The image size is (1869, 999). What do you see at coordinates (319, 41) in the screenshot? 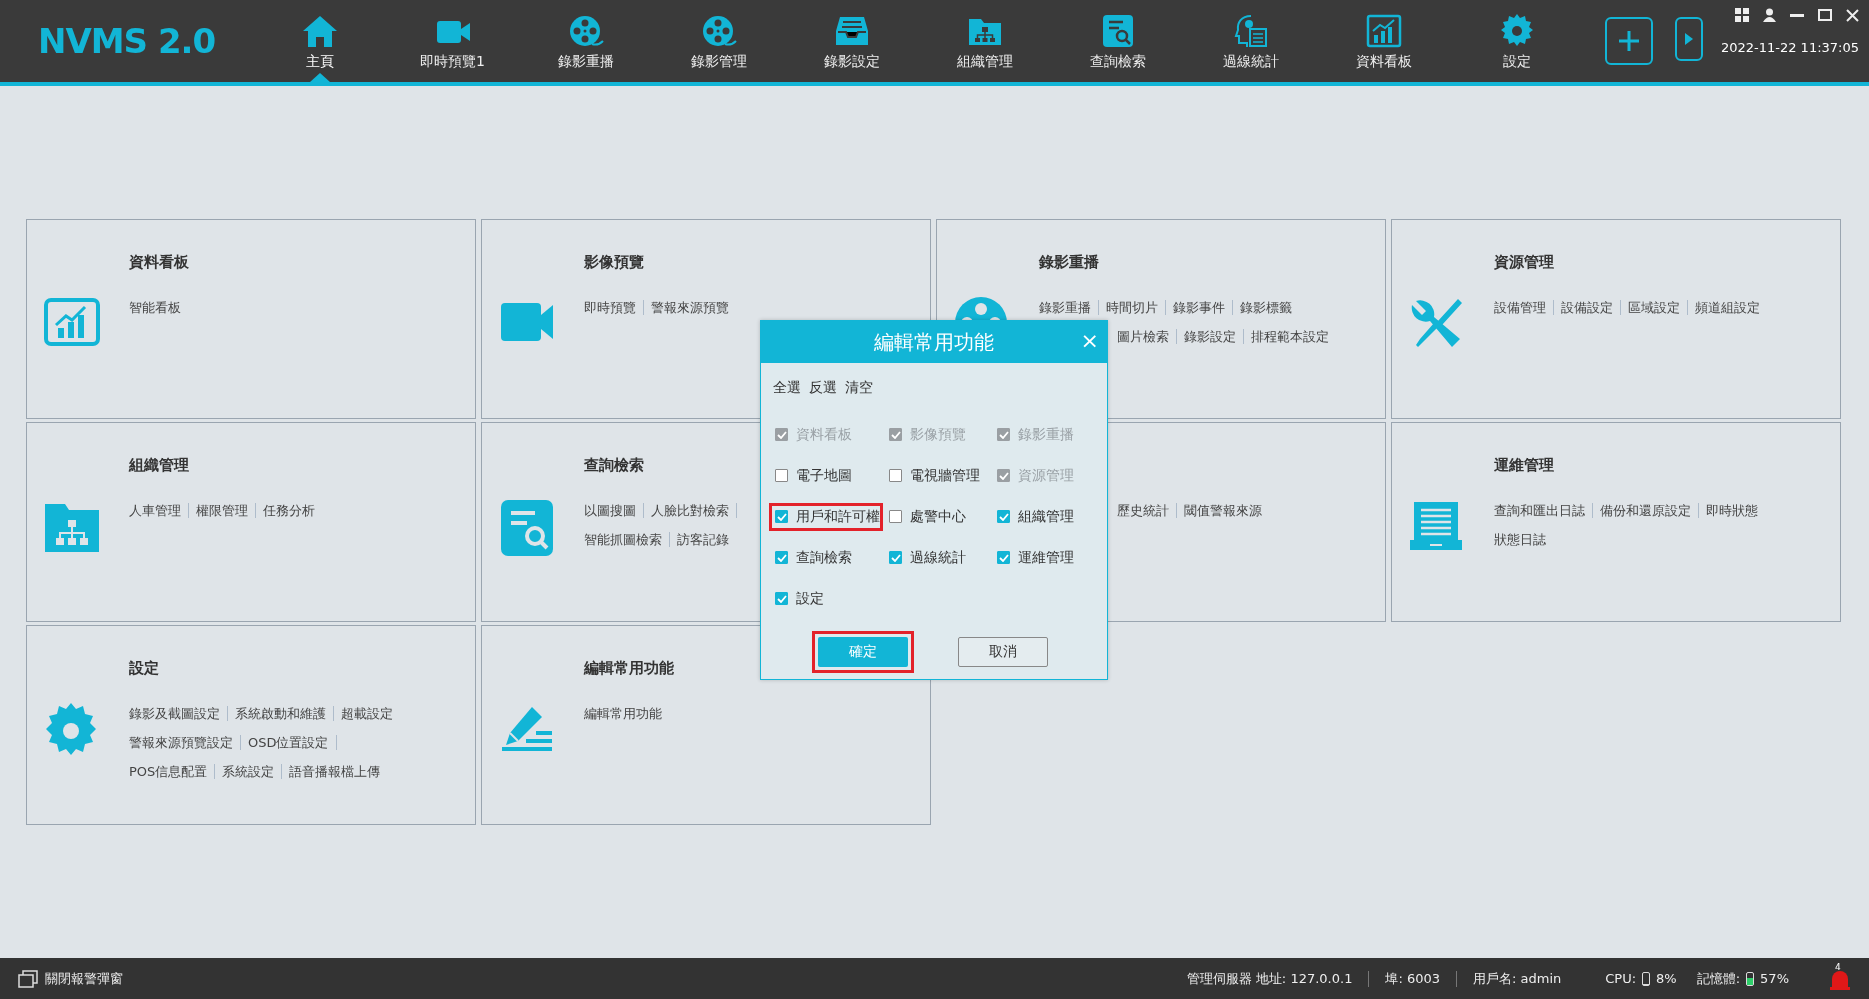
I see `nav-tab: 主頁` at bounding box center [319, 41].